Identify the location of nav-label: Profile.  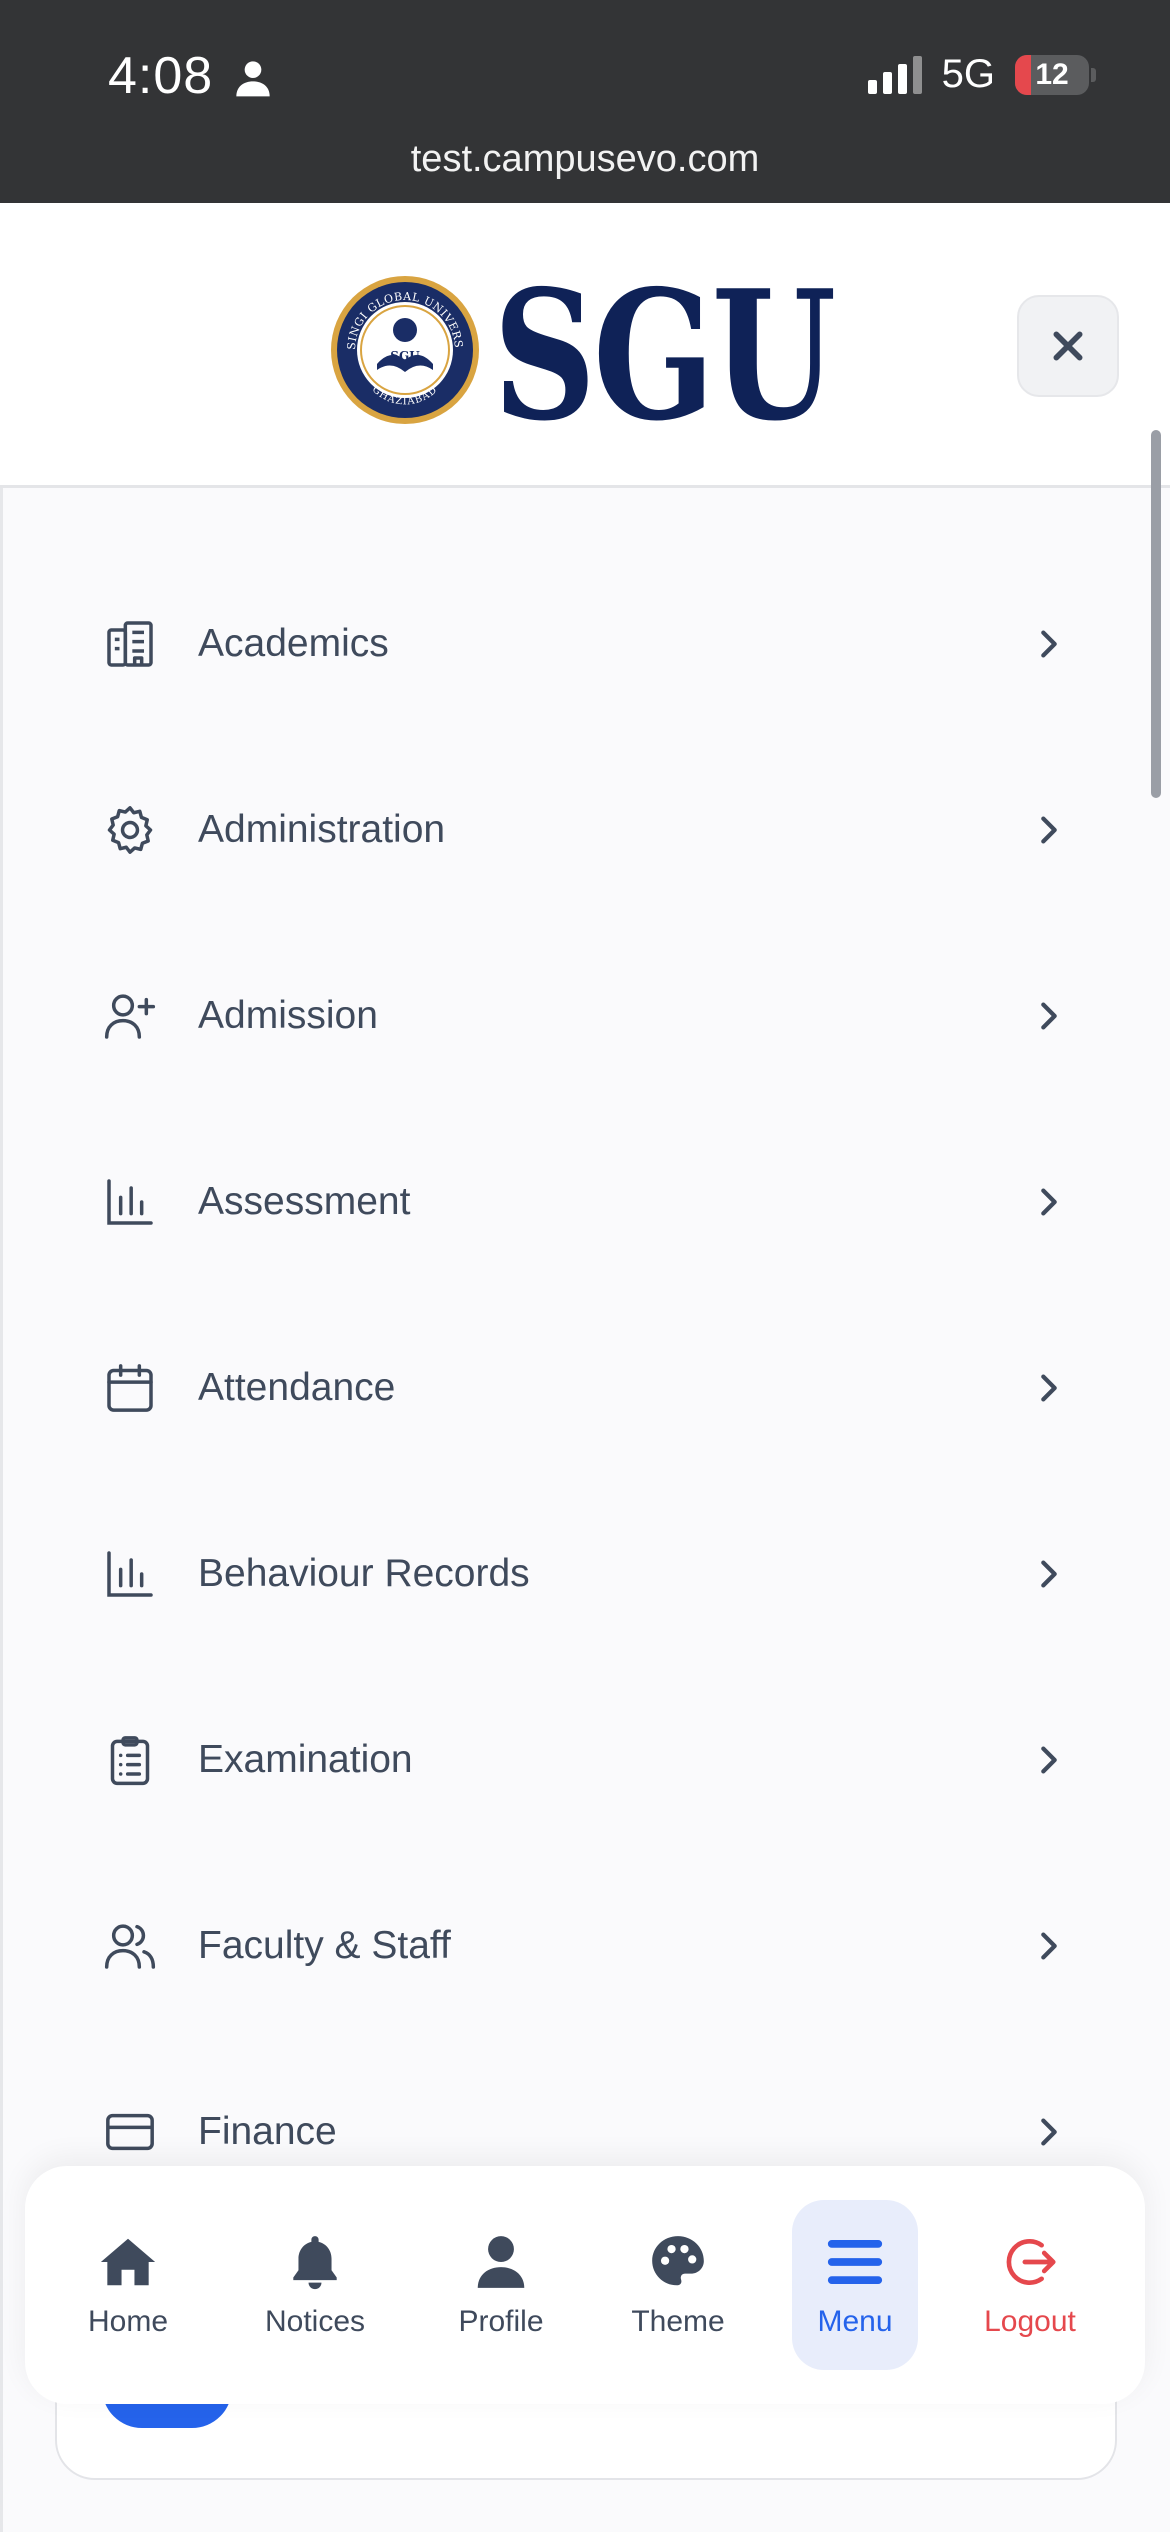
(501, 2321).